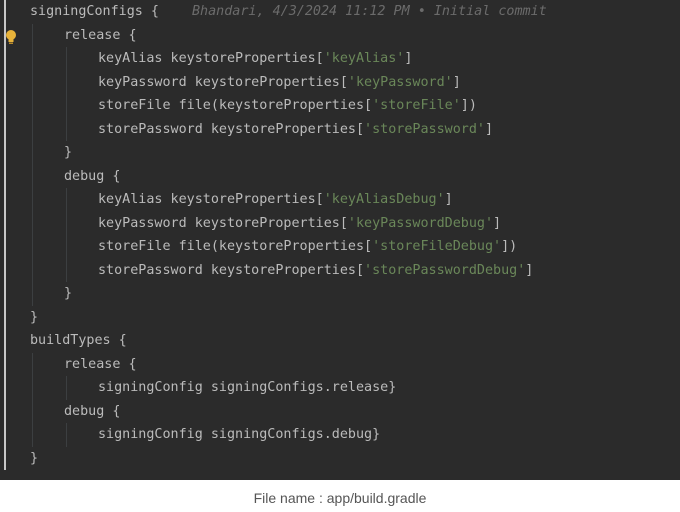  Describe the element at coordinates (364, 58) in the screenshot. I see `string-literal: 'keyAlias'` at that location.